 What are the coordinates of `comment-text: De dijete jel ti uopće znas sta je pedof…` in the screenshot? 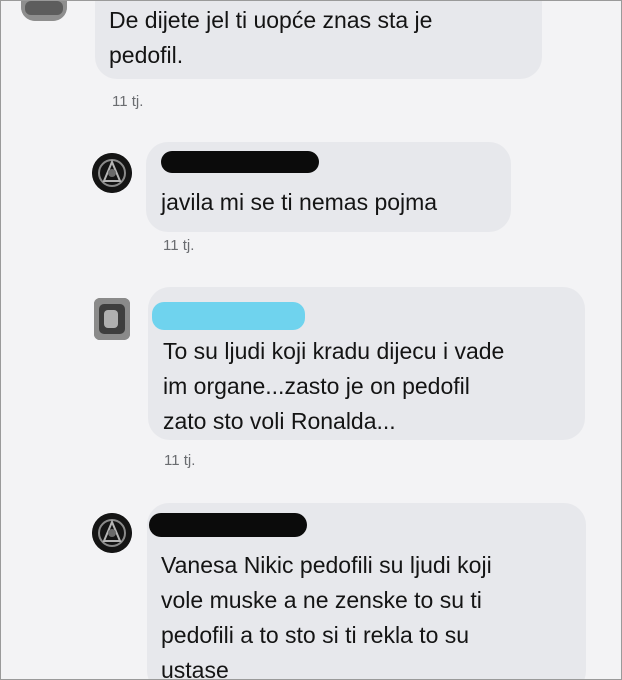 It's located at (271, 37).